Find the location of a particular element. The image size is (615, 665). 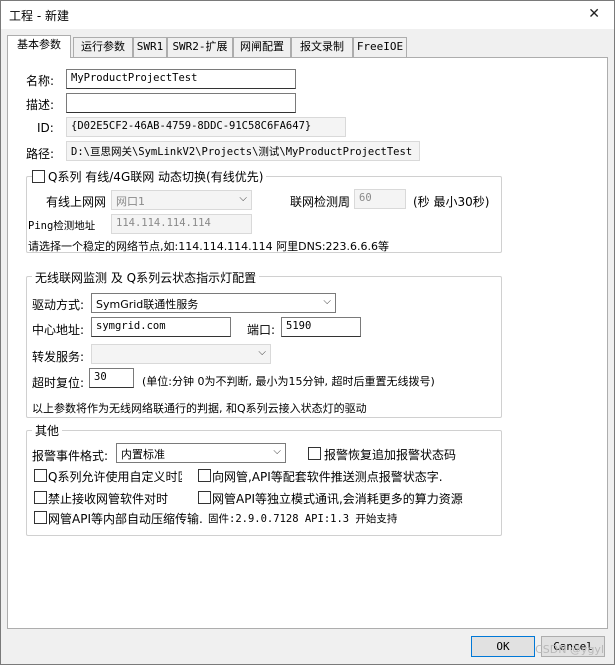

close-icon: ✕ is located at coordinates (594, 14).